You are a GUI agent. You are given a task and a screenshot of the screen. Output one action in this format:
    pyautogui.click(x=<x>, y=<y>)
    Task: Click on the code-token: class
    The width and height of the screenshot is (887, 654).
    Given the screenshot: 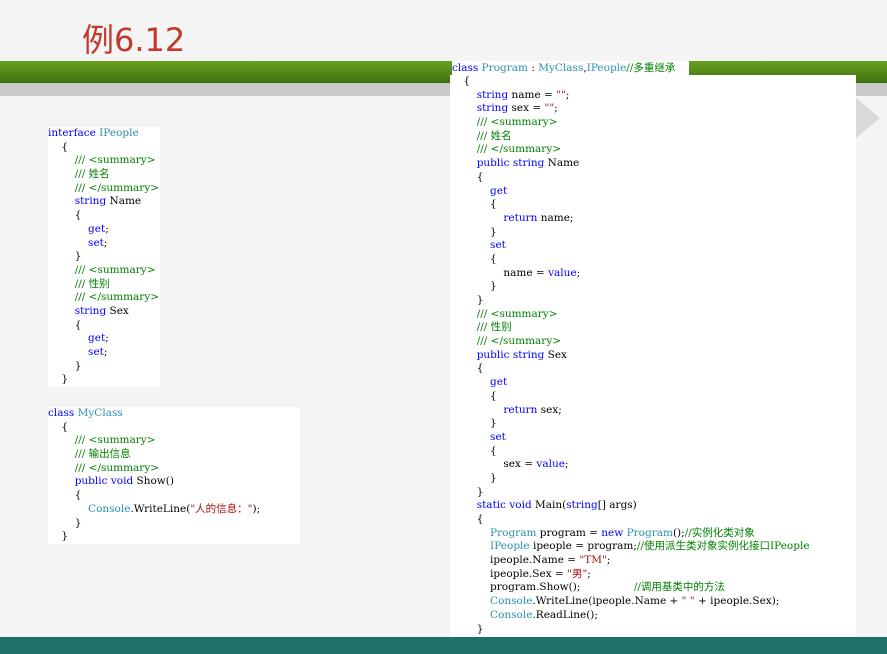 What is the action you would take?
    pyautogui.click(x=63, y=413)
    